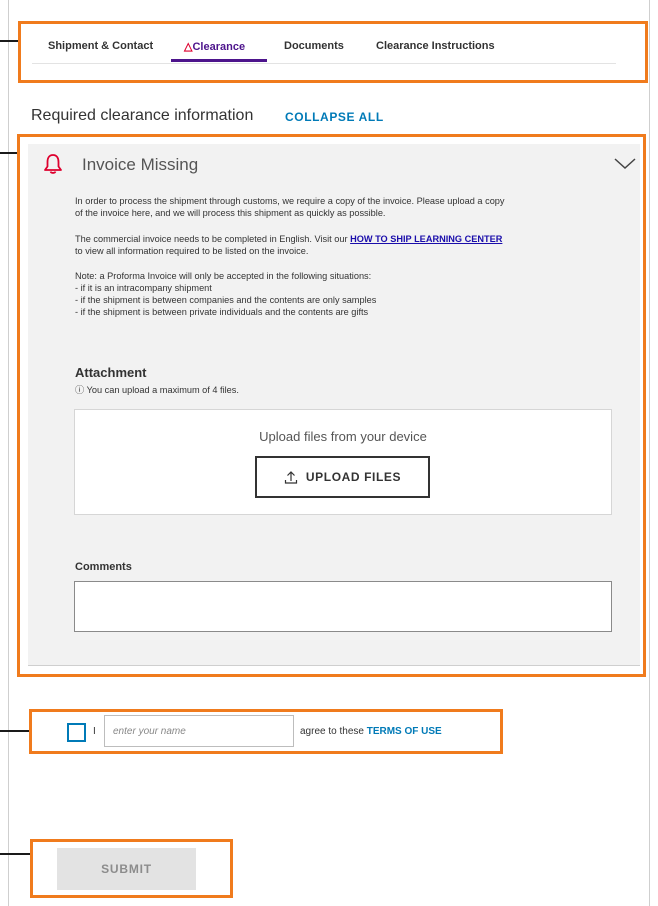  I want to click on section-title: Required clearance information, so click(142, 115).